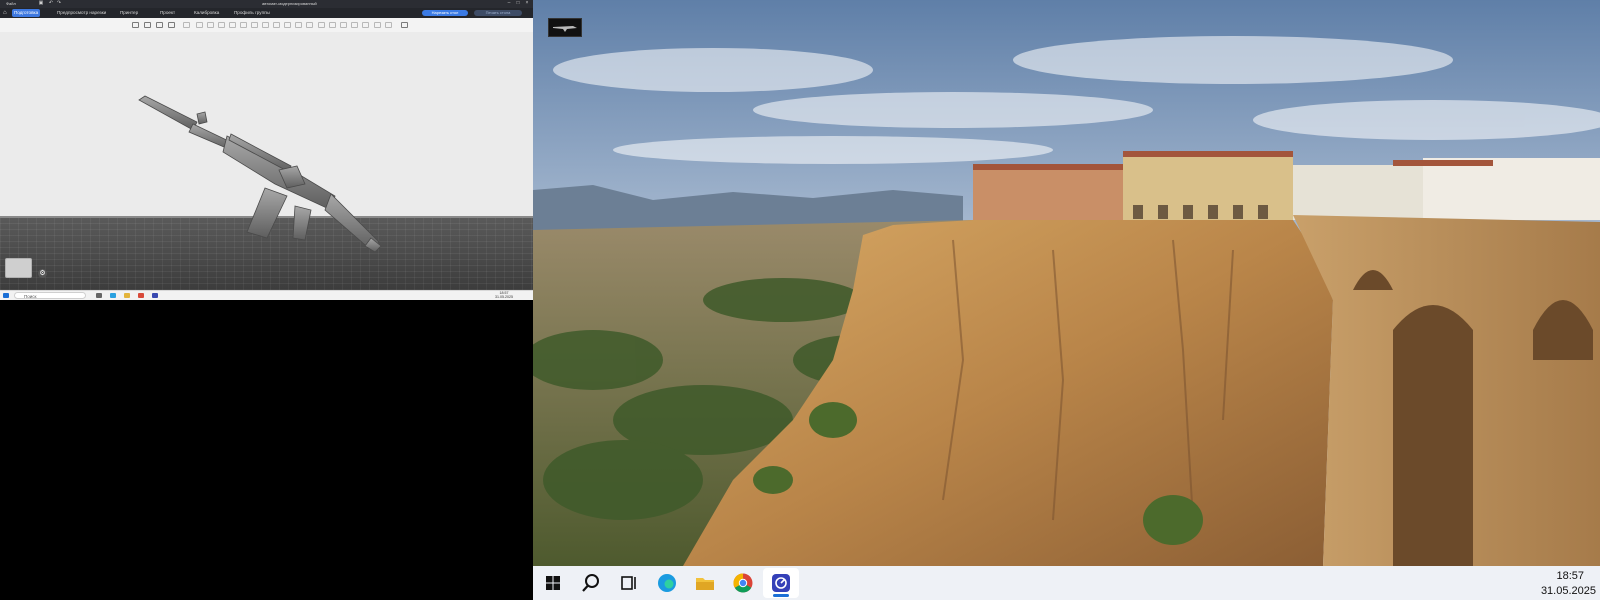  What do you see at coordinates (365, 25) in the screenshot?
I see `cut-connectors-icon` at bounding box center [365, 25].